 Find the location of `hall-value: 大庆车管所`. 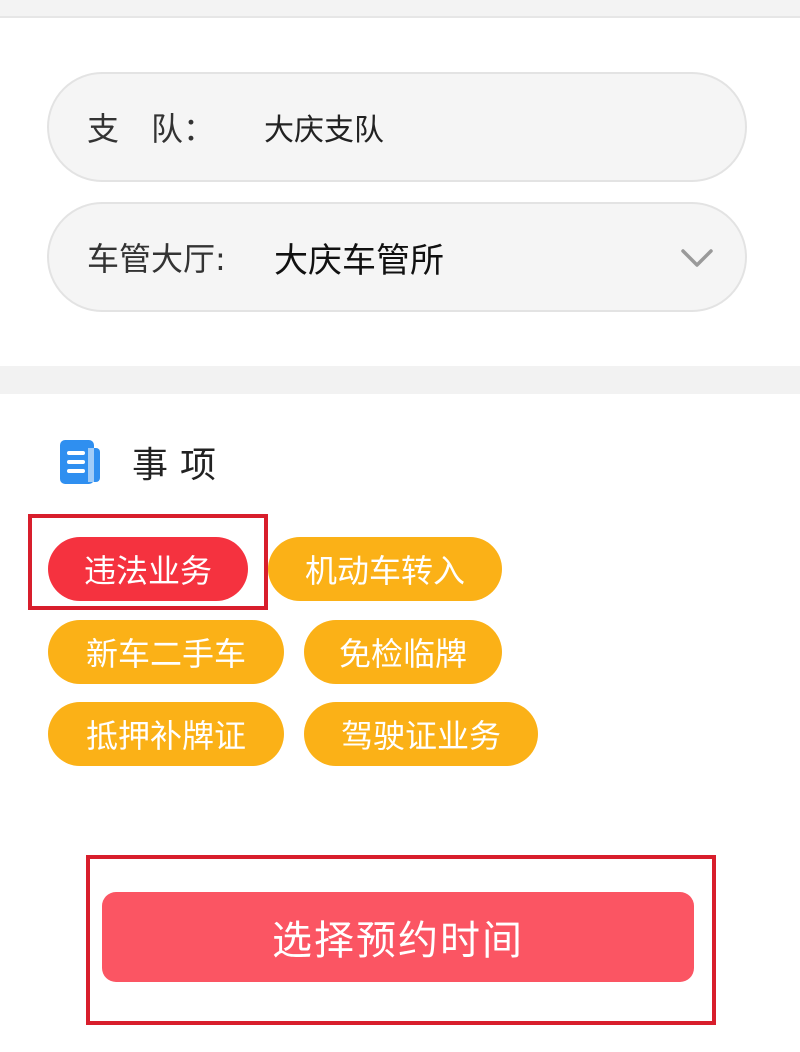

hall-value: 大庆车管所 is located at coordinates (359, 260).